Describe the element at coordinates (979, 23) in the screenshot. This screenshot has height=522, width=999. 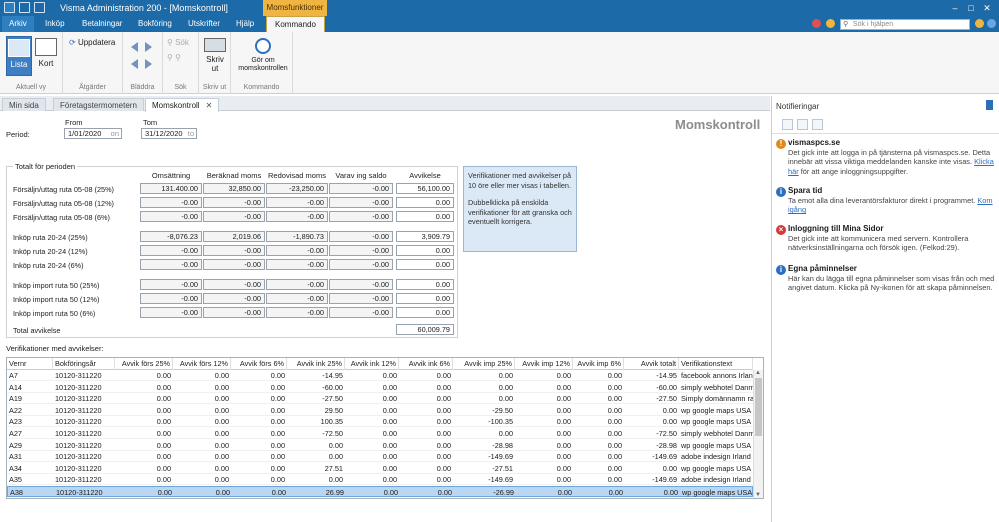
I see `help-icon` at that location.